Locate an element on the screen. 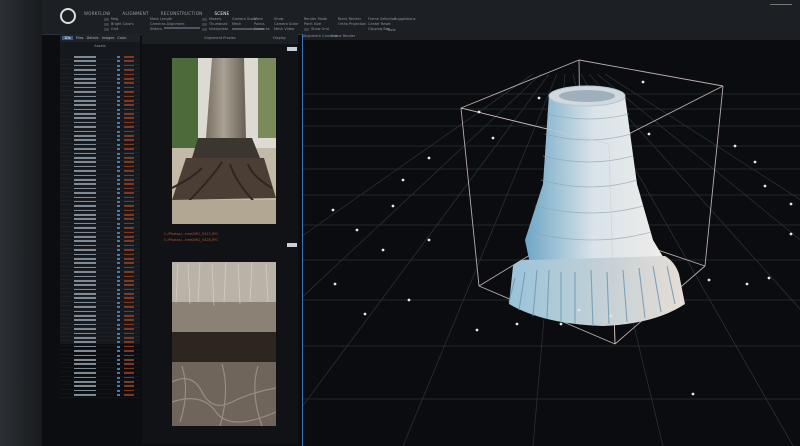 The image size is (800, 446). panel-tab: Details is located at coordinates (92, 38).